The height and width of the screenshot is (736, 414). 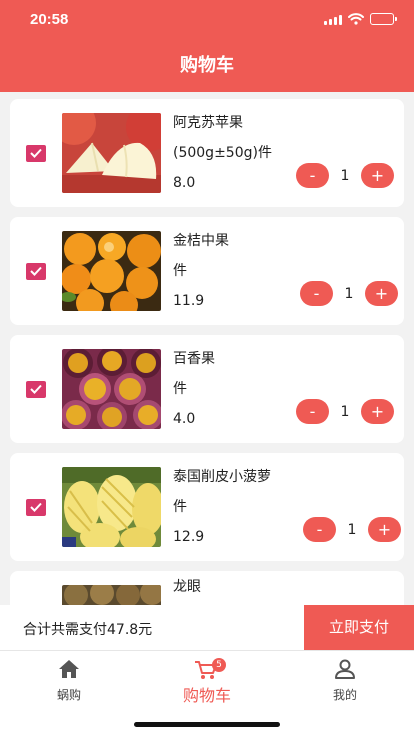 I want to click on cart-item: 泰国削皮小菠萝 件 12.9 - 1 +, so click(x=207, y=507).